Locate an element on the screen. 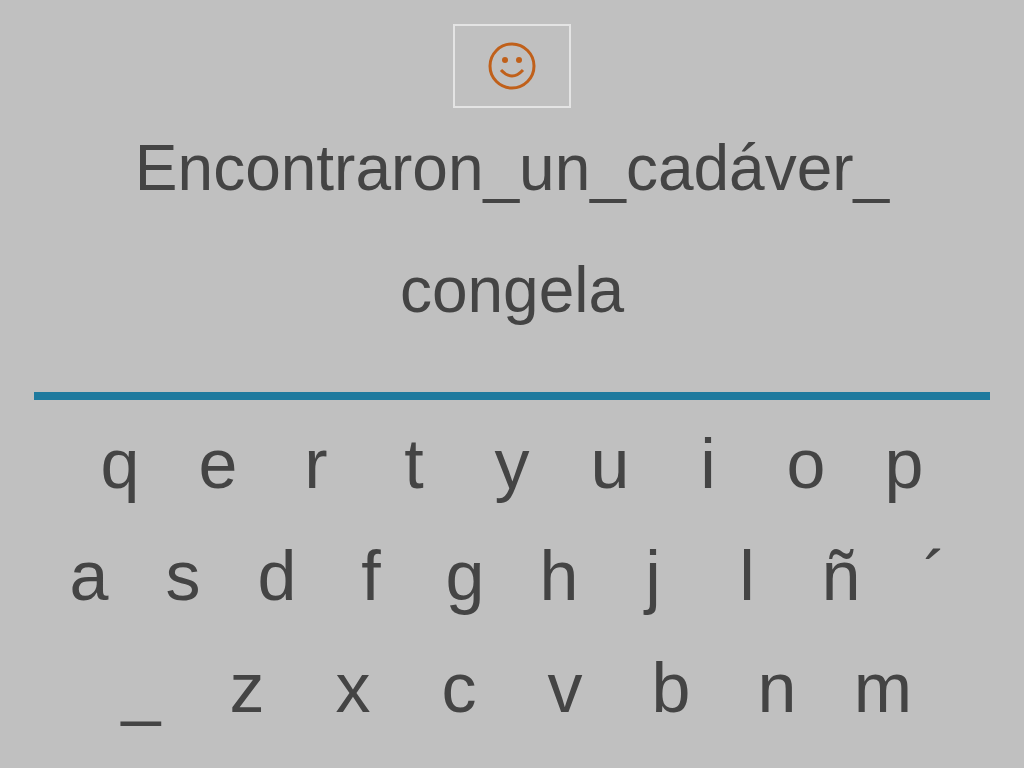 The width and height of the screenshot is (1024, 768). letter-key: a is located at coordinates (89, 576).